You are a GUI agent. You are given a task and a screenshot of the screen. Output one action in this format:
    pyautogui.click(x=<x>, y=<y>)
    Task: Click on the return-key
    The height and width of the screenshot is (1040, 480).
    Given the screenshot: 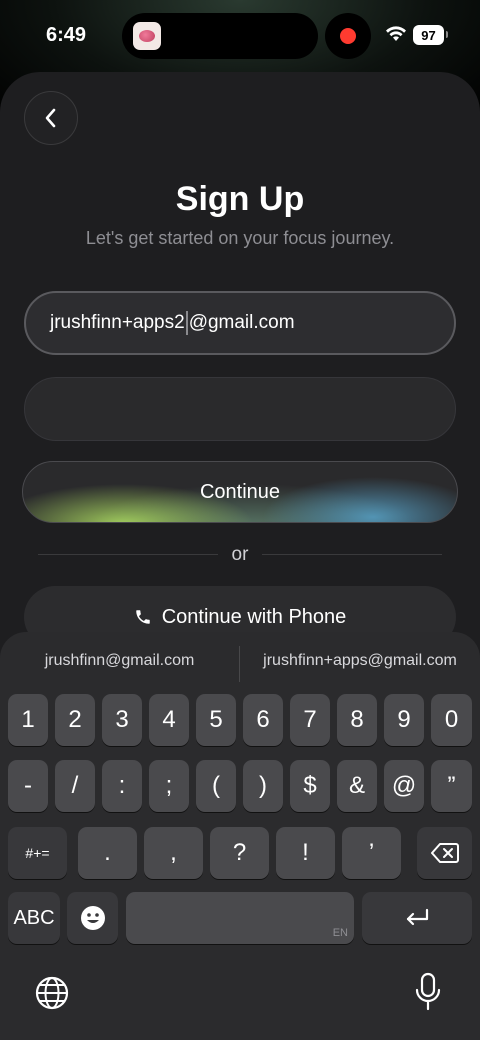 What is the action you would take?
    pyautogui.click(x=417, y=918)
    